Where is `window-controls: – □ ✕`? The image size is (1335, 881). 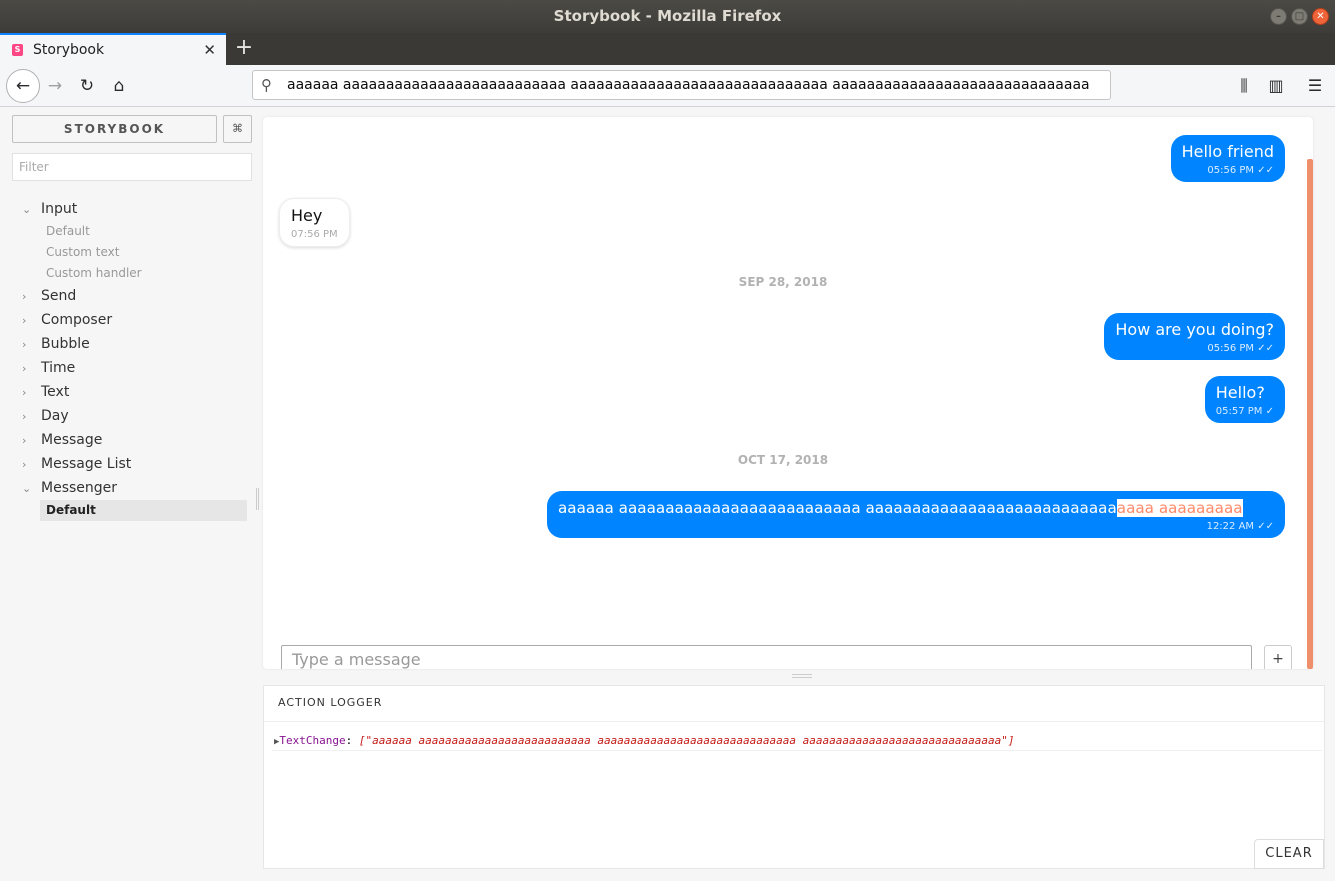
window-controls: – □ ✕ is located at coordinates (1299, 16).